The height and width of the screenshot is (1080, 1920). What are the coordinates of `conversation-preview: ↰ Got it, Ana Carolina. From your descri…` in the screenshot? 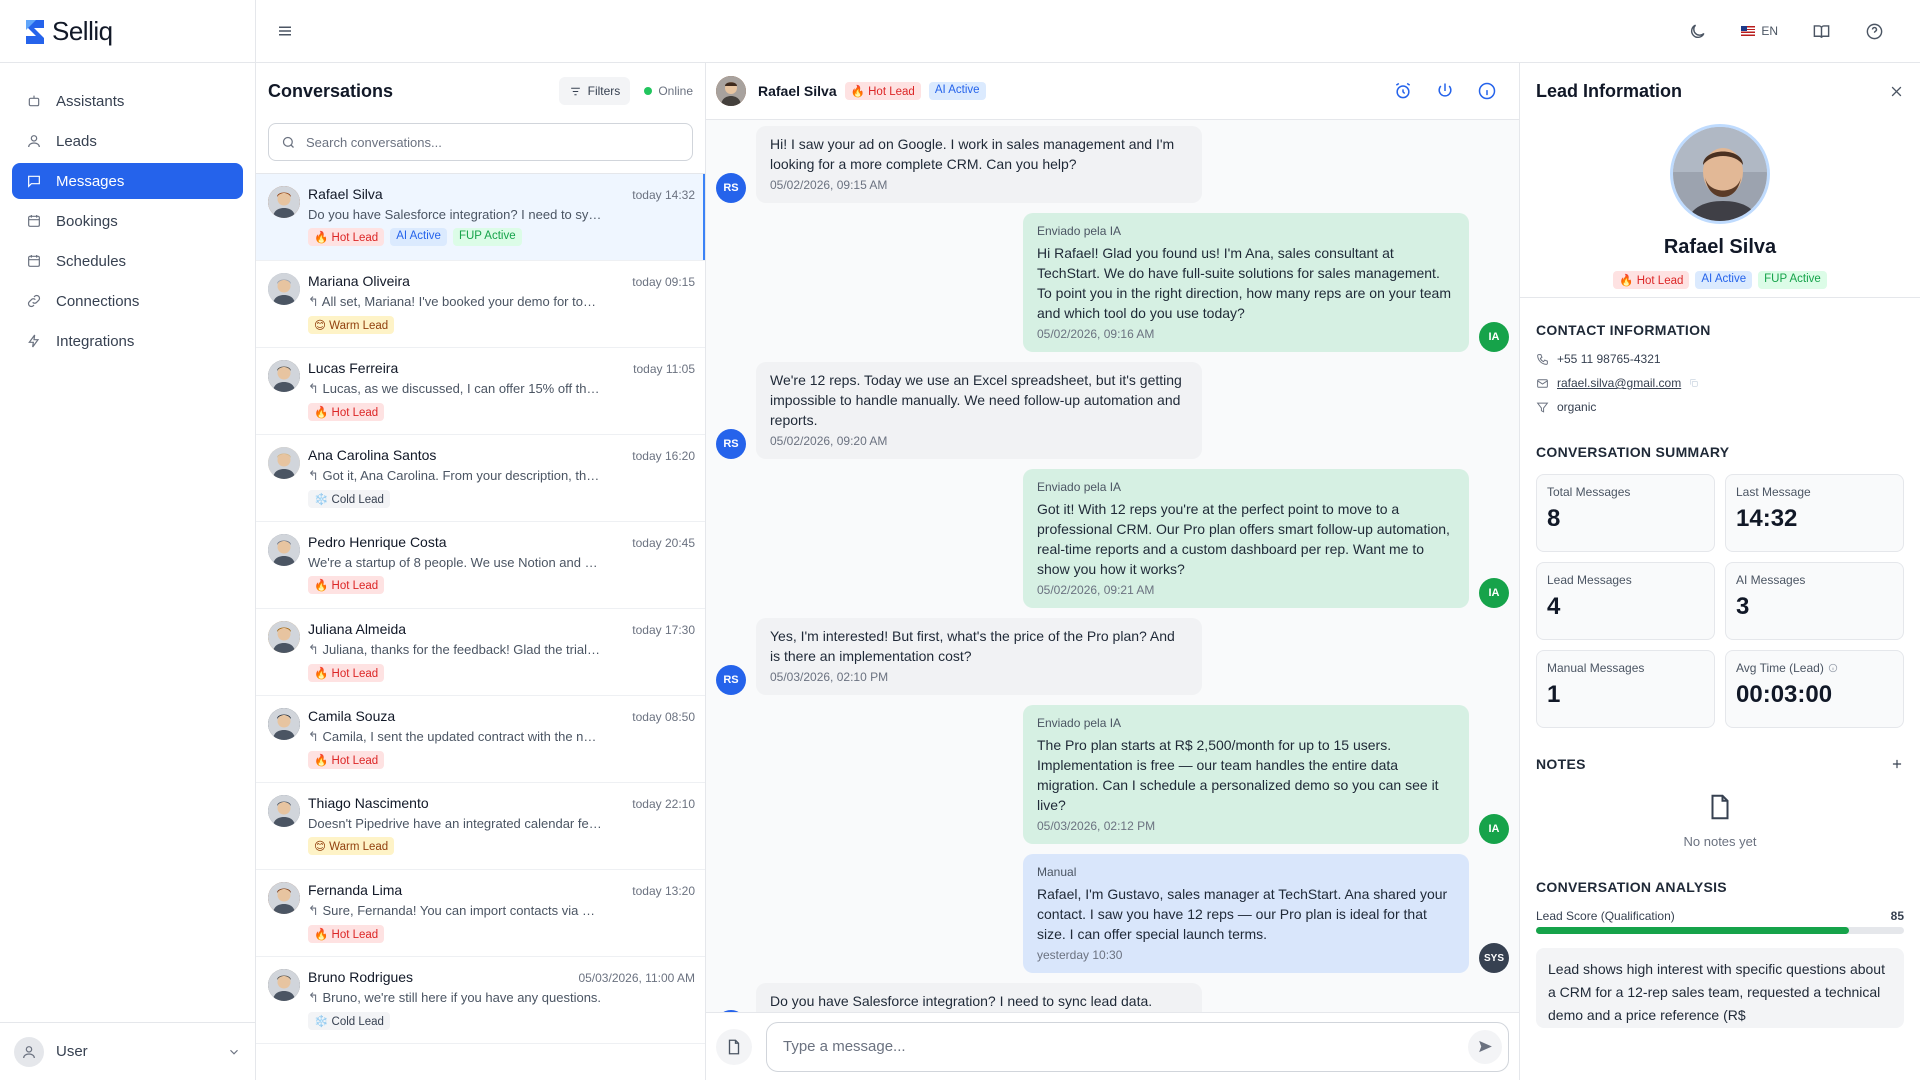 It's located at (455, 476).